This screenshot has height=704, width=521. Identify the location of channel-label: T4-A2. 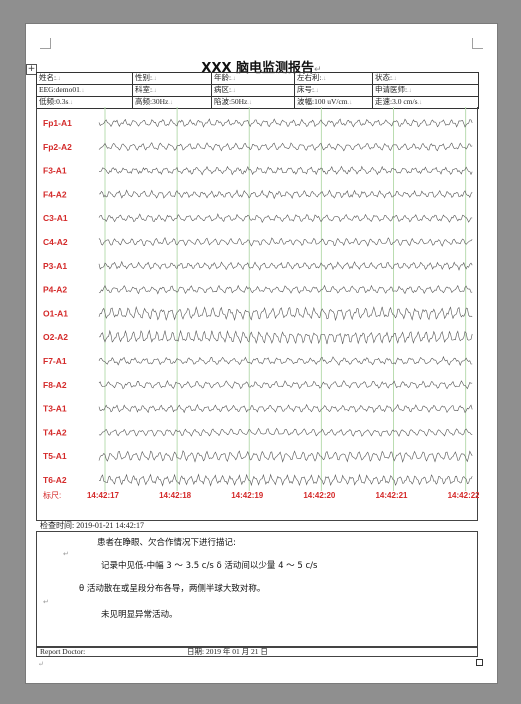
(55, 432).